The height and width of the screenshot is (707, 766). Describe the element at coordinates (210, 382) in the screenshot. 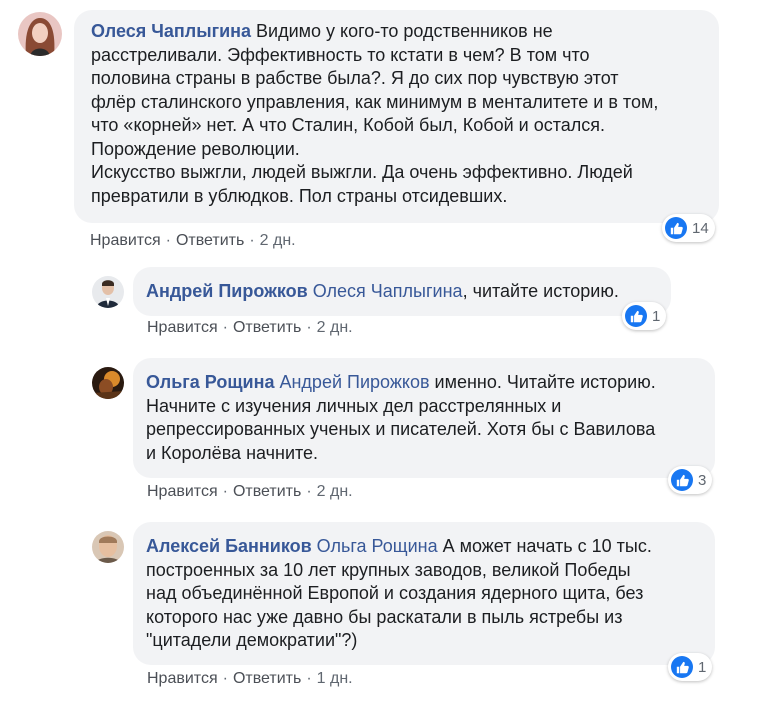

I see `comment-author: Ольга Рощина` at that location.